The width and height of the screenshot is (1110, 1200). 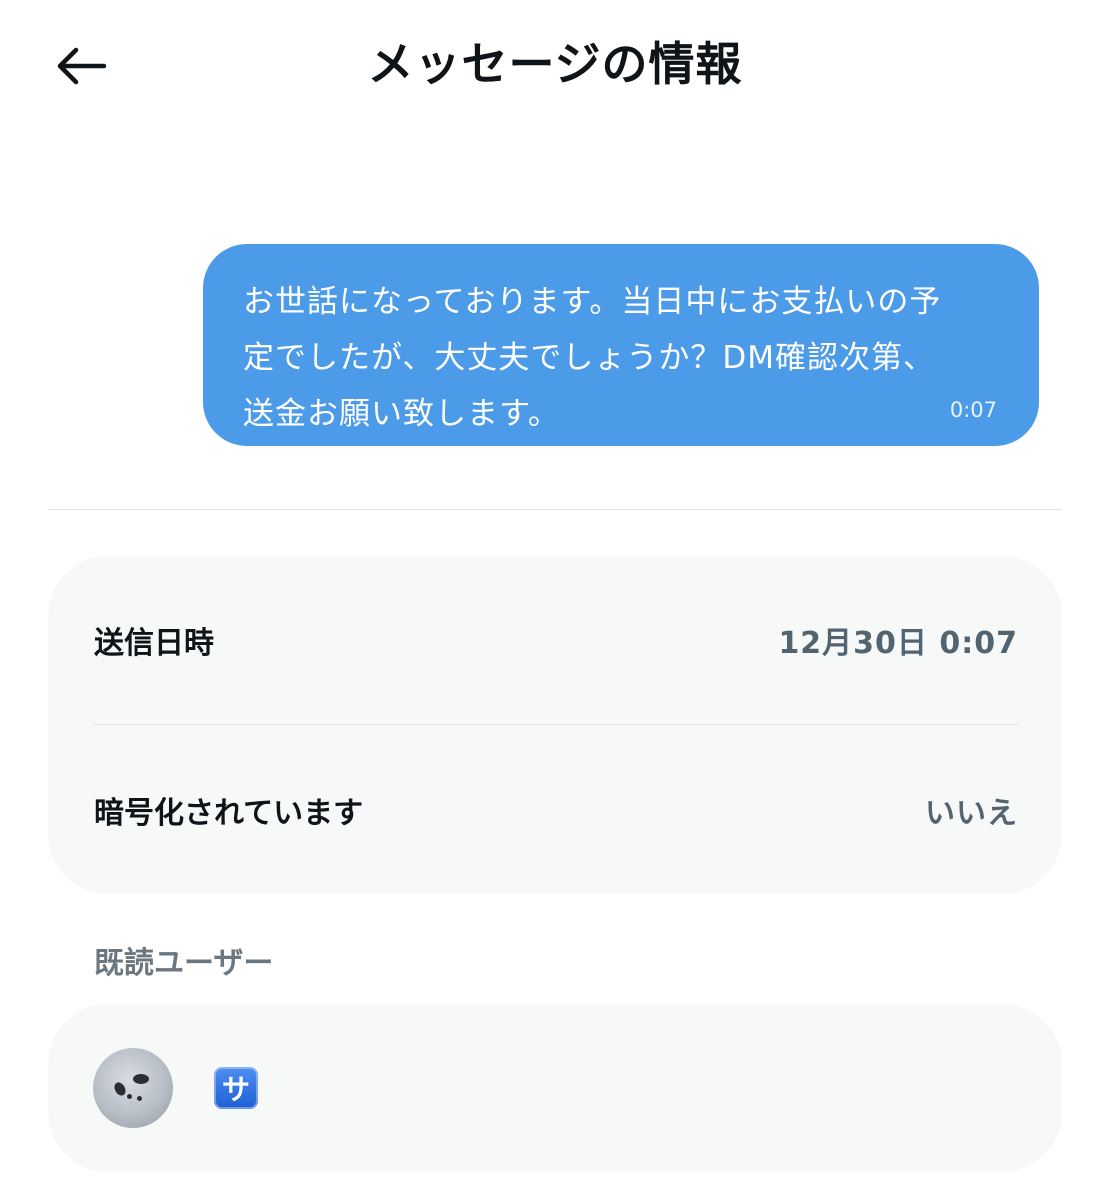 What do you see at coordinates (971, 813) in the screenshot?
I see `encryption-value: いいえ` at bounding box center [971, 813].